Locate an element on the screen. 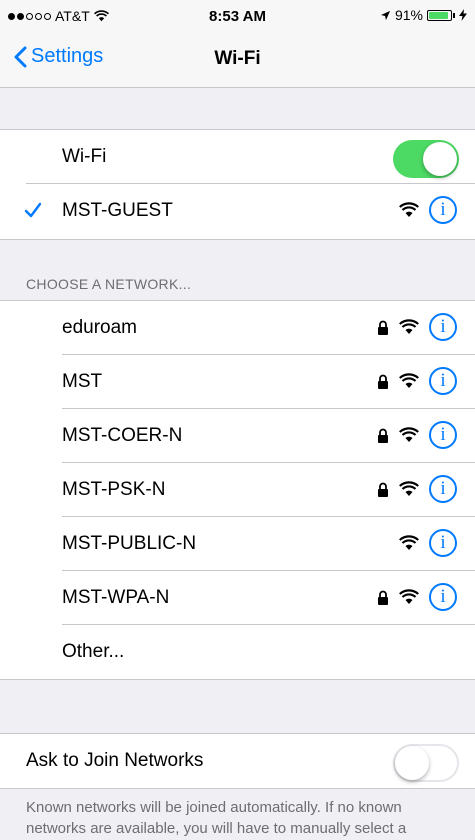  network-name: MST-WPA-N is located at coordinates (116, 597).